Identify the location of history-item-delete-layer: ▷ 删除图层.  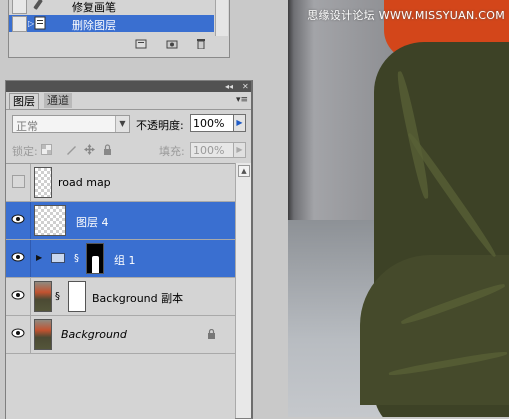
(111, 23).